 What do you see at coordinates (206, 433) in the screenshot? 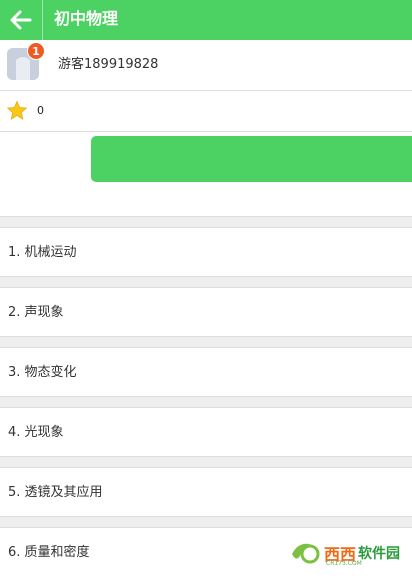
I see `chapter-item-4: 4. 光现象` at bounding box center [206, 433].